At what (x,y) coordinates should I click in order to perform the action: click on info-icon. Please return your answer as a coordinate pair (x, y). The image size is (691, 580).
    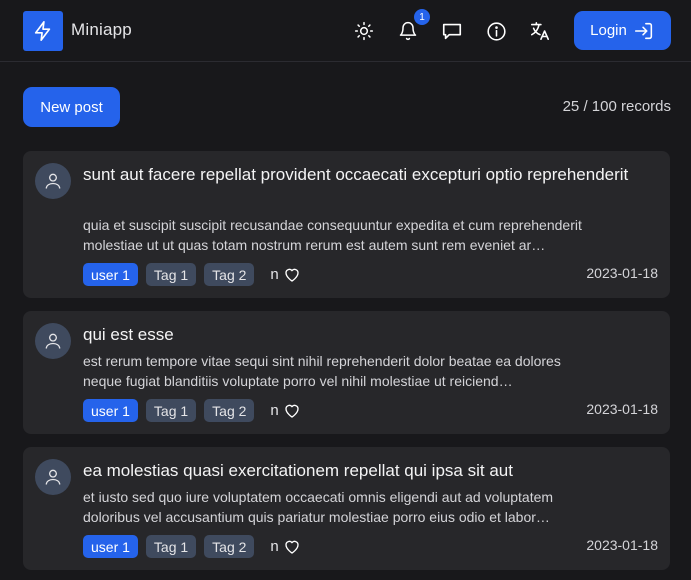
    Looking at the image, I should click on (496, 31).